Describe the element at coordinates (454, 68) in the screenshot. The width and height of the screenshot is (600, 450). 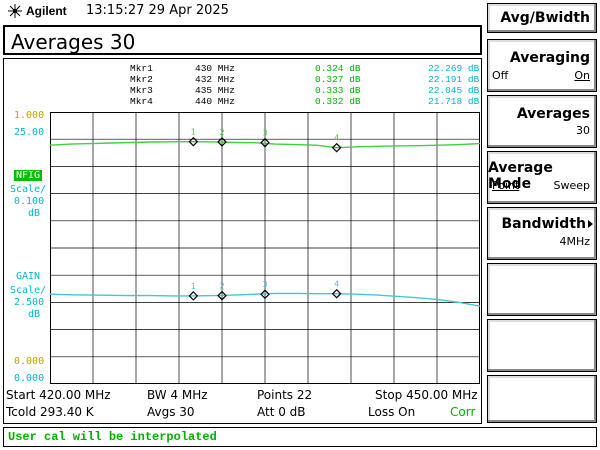
I see `marker-gain: 22.269 dB` at that location.